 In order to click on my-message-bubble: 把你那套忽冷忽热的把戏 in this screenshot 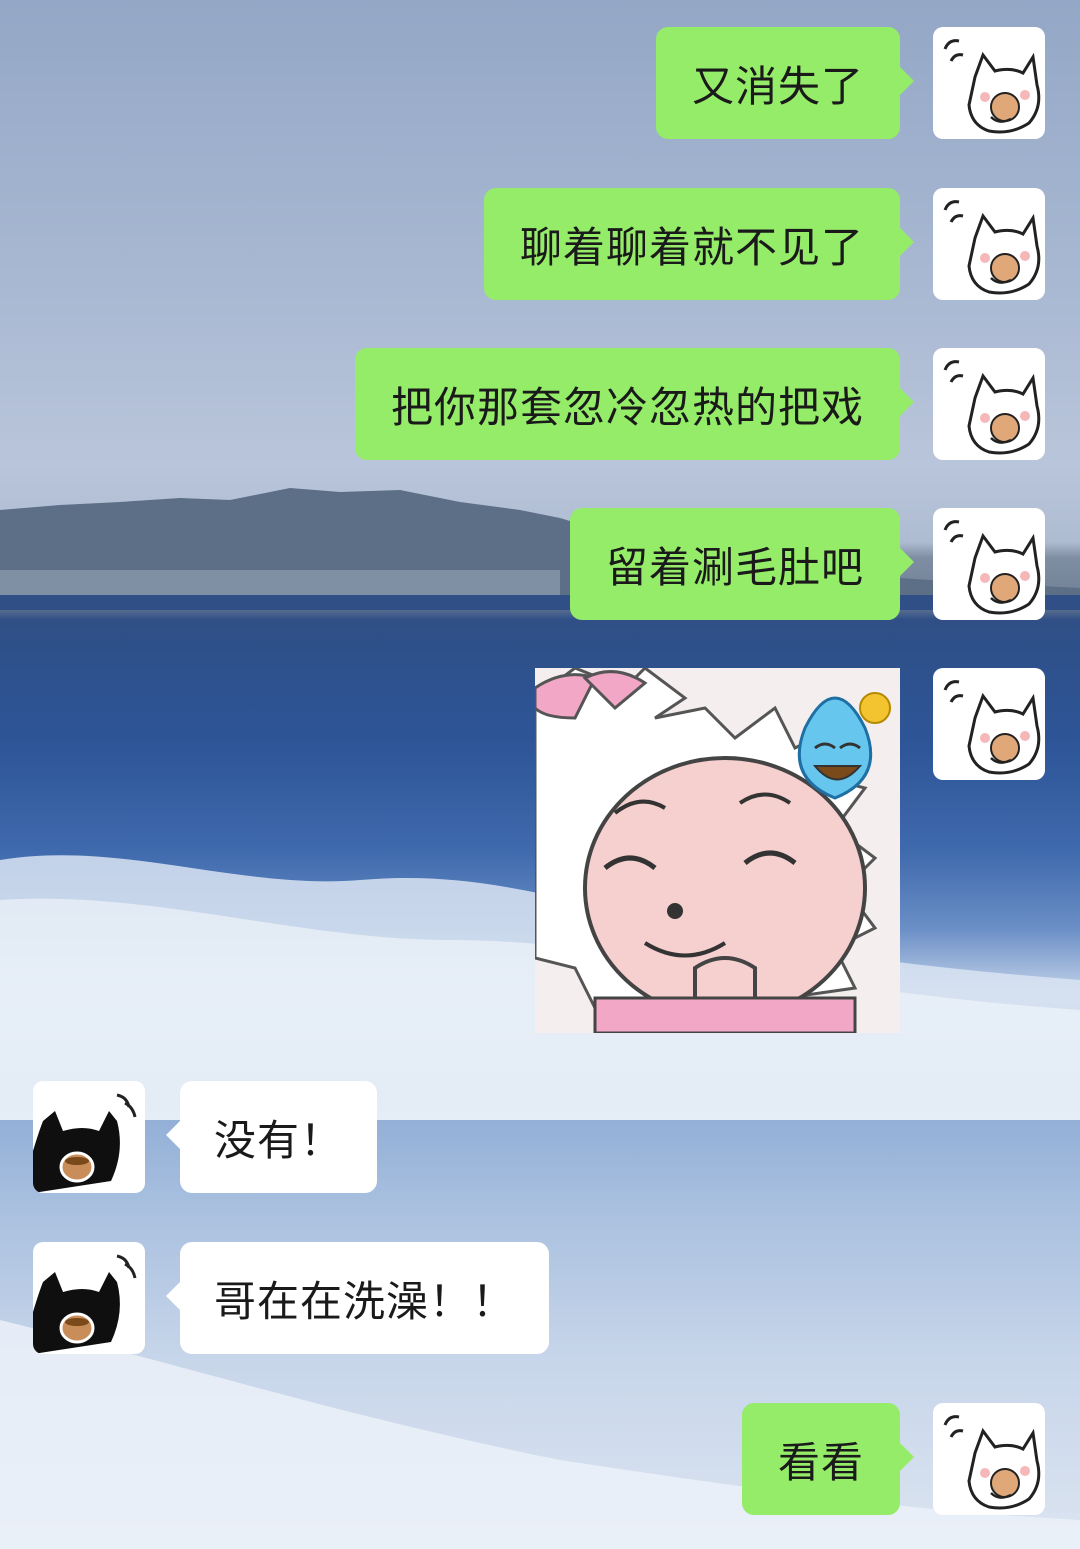, I will do `click(634, 404)`.